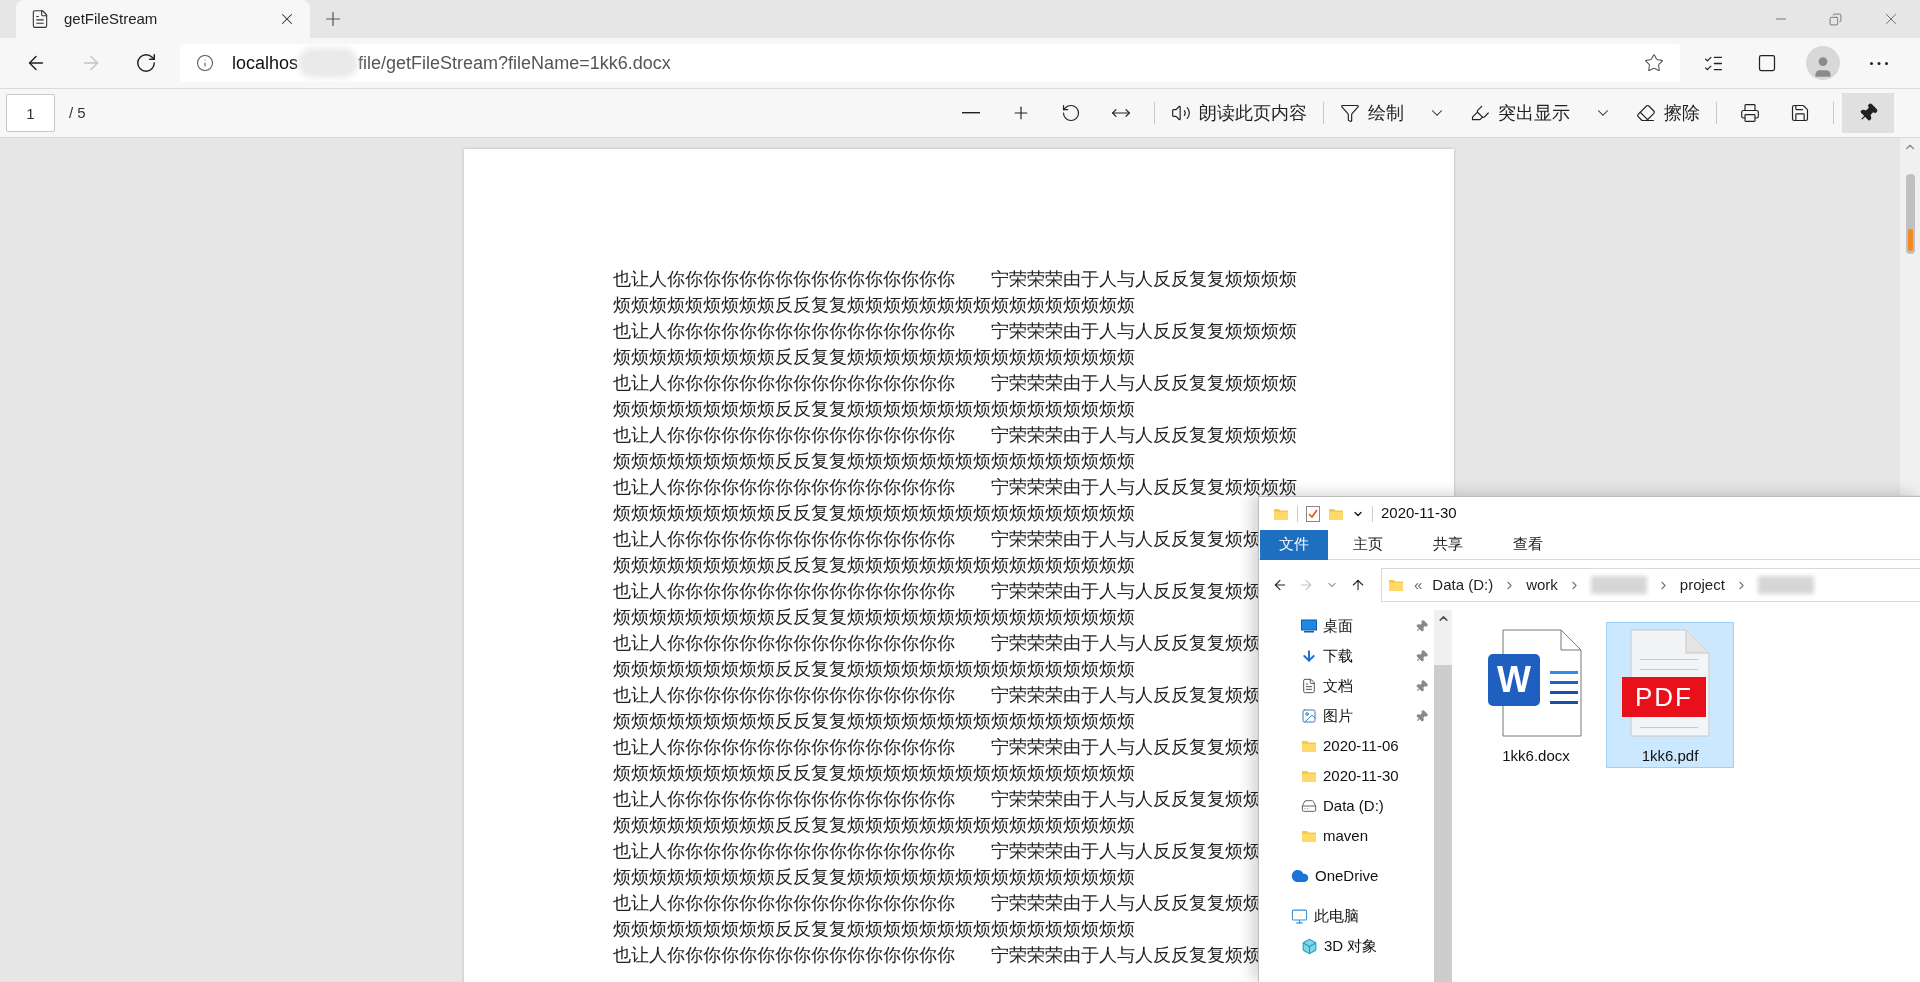  I want to click on favorite-star-icon, so click(1654, 63).